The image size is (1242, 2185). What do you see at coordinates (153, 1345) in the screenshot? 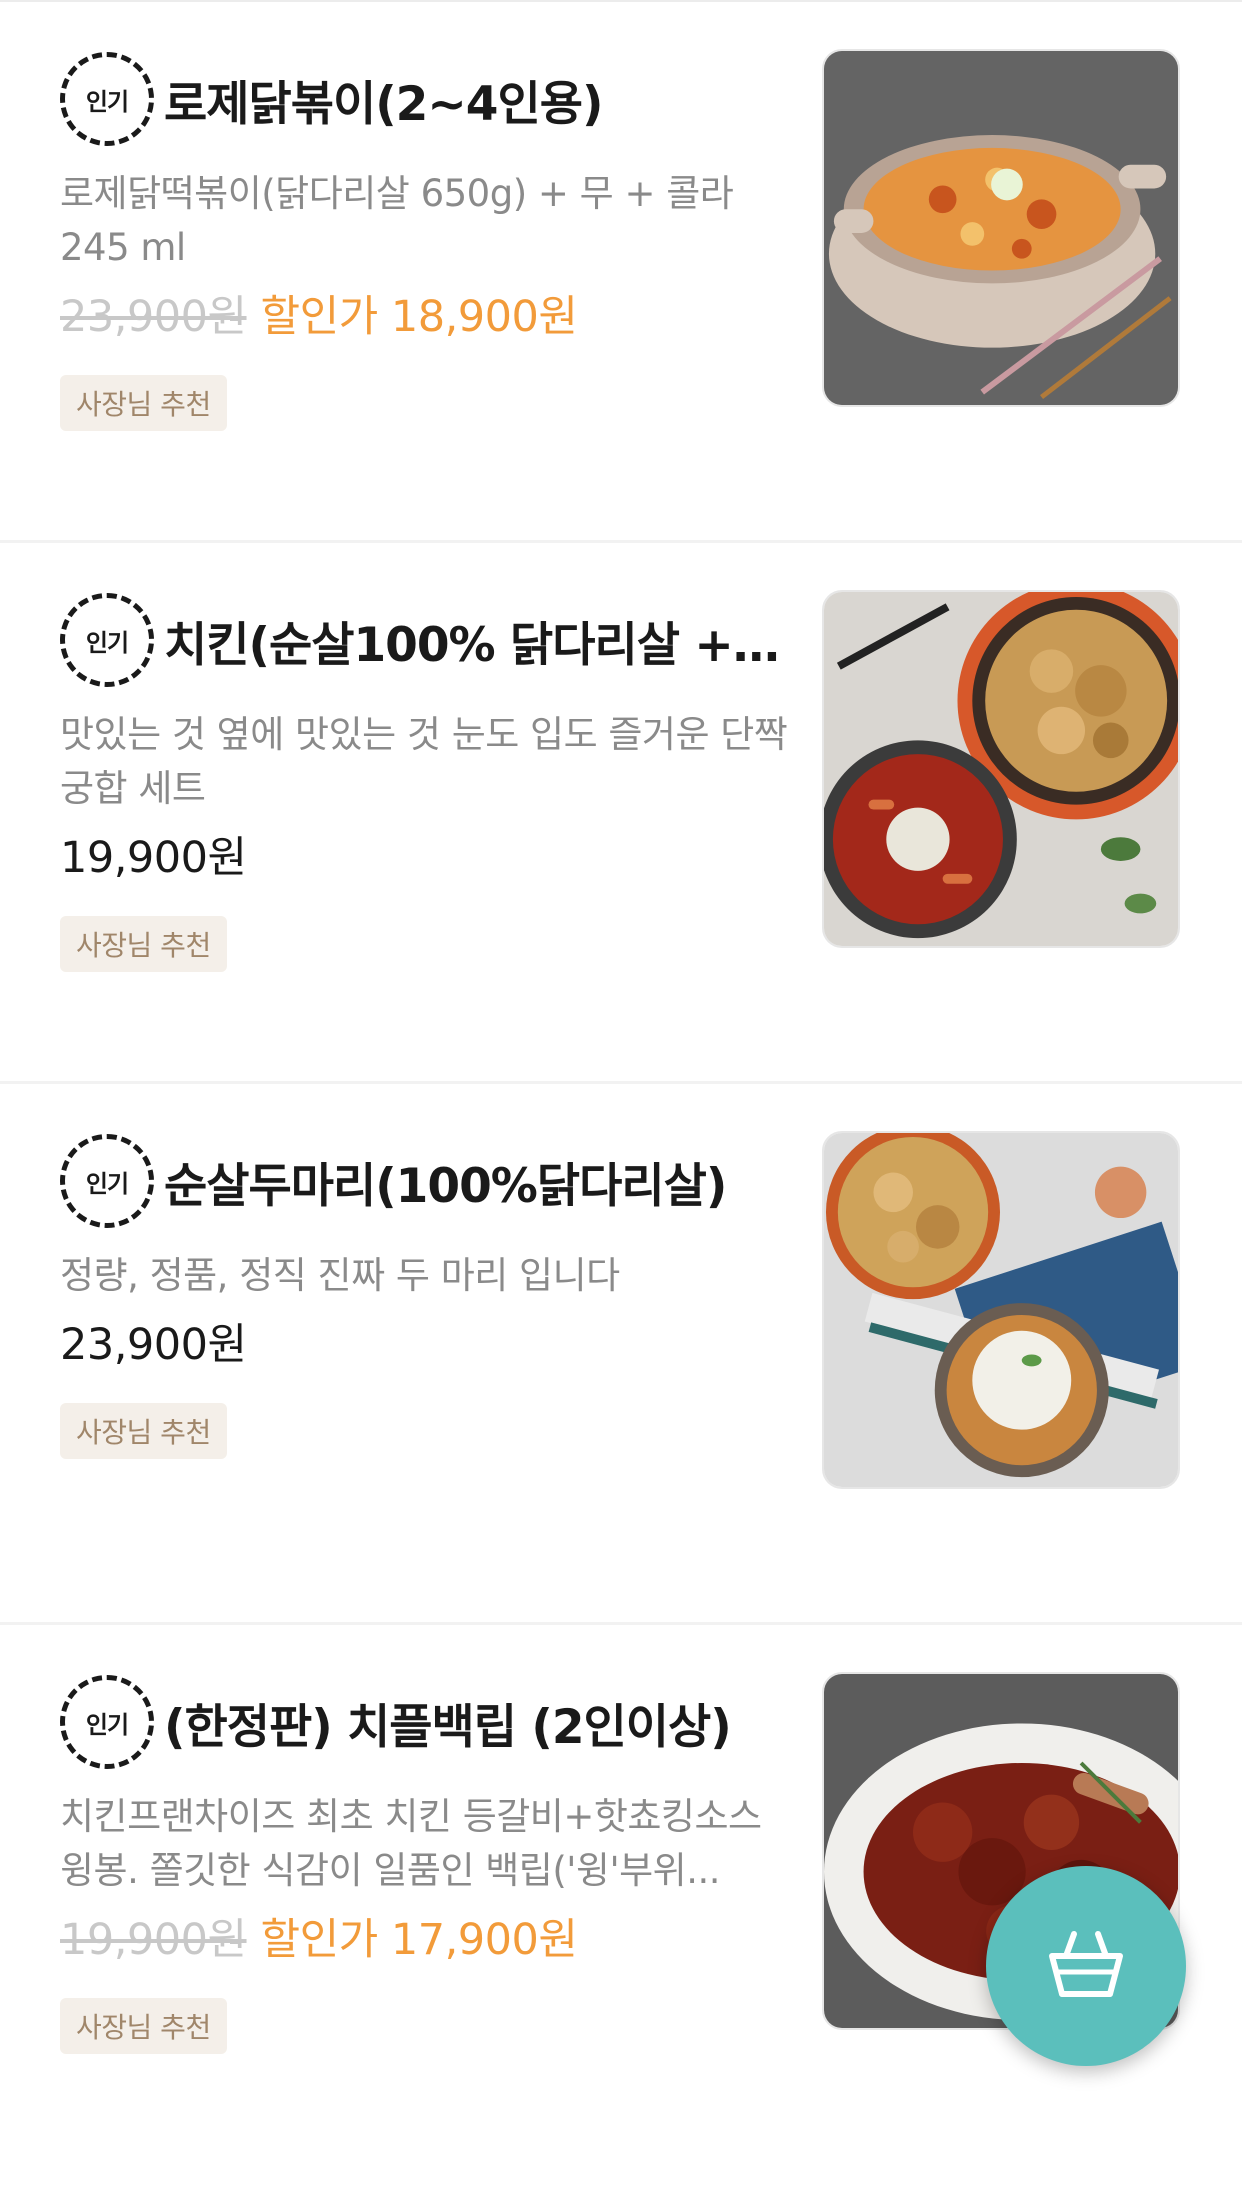
I see `price: 23,900원` at bounding box center [153, 1345].